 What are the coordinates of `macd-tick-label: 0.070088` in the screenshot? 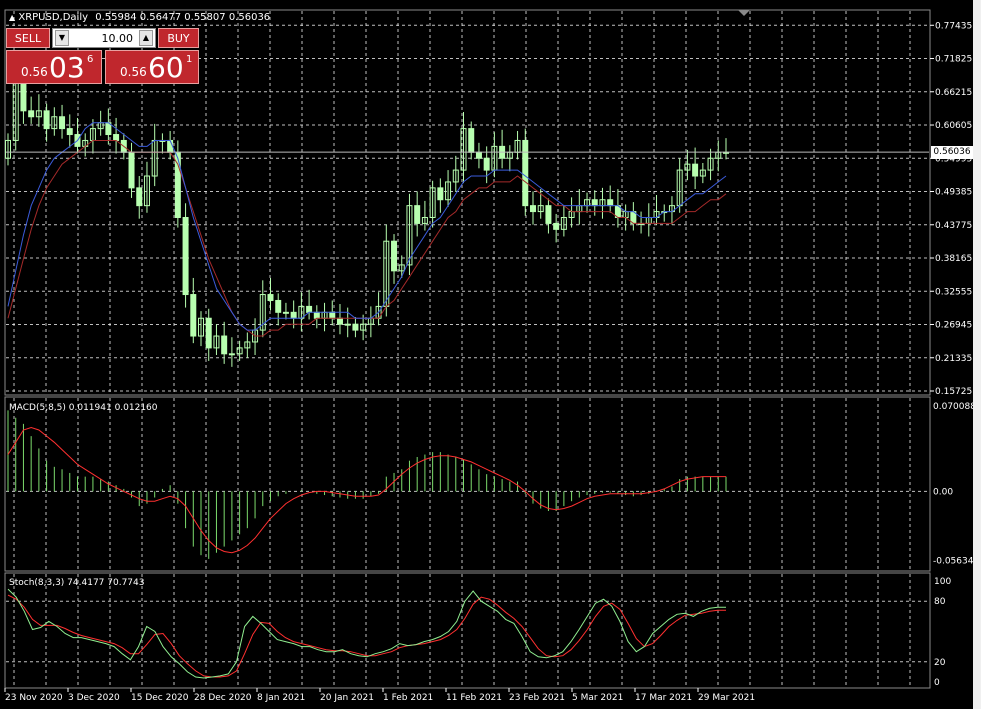 It's located at (954, 407).